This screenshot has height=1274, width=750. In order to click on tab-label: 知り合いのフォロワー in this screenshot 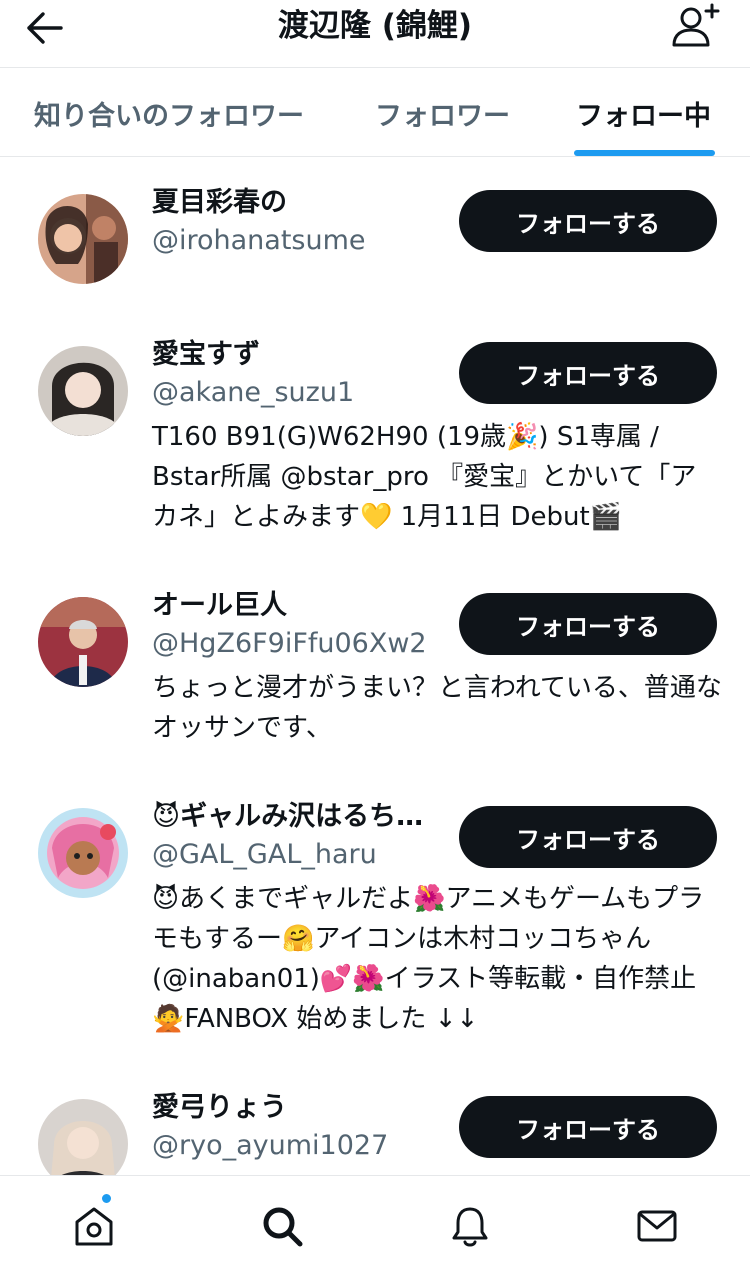, I will do `click(169, 116)`.